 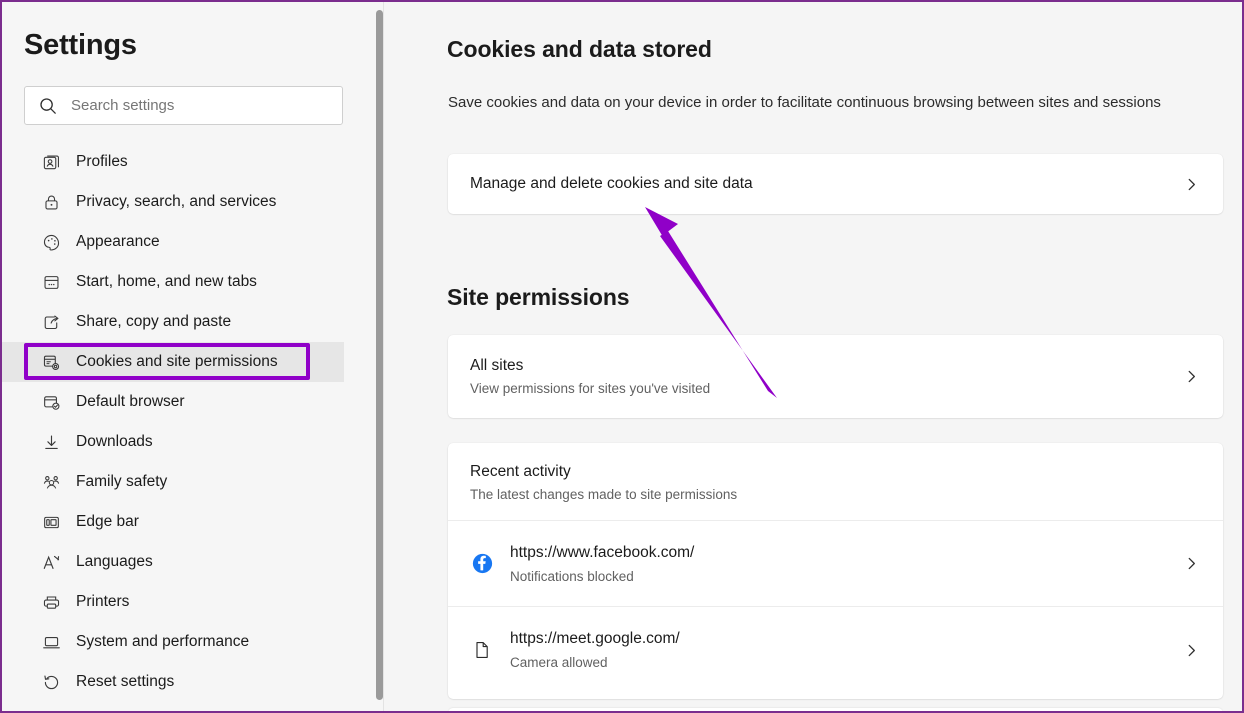 I want to click on sidebar-item-reset-settings: Reset settings, so click(x=182, y=682).